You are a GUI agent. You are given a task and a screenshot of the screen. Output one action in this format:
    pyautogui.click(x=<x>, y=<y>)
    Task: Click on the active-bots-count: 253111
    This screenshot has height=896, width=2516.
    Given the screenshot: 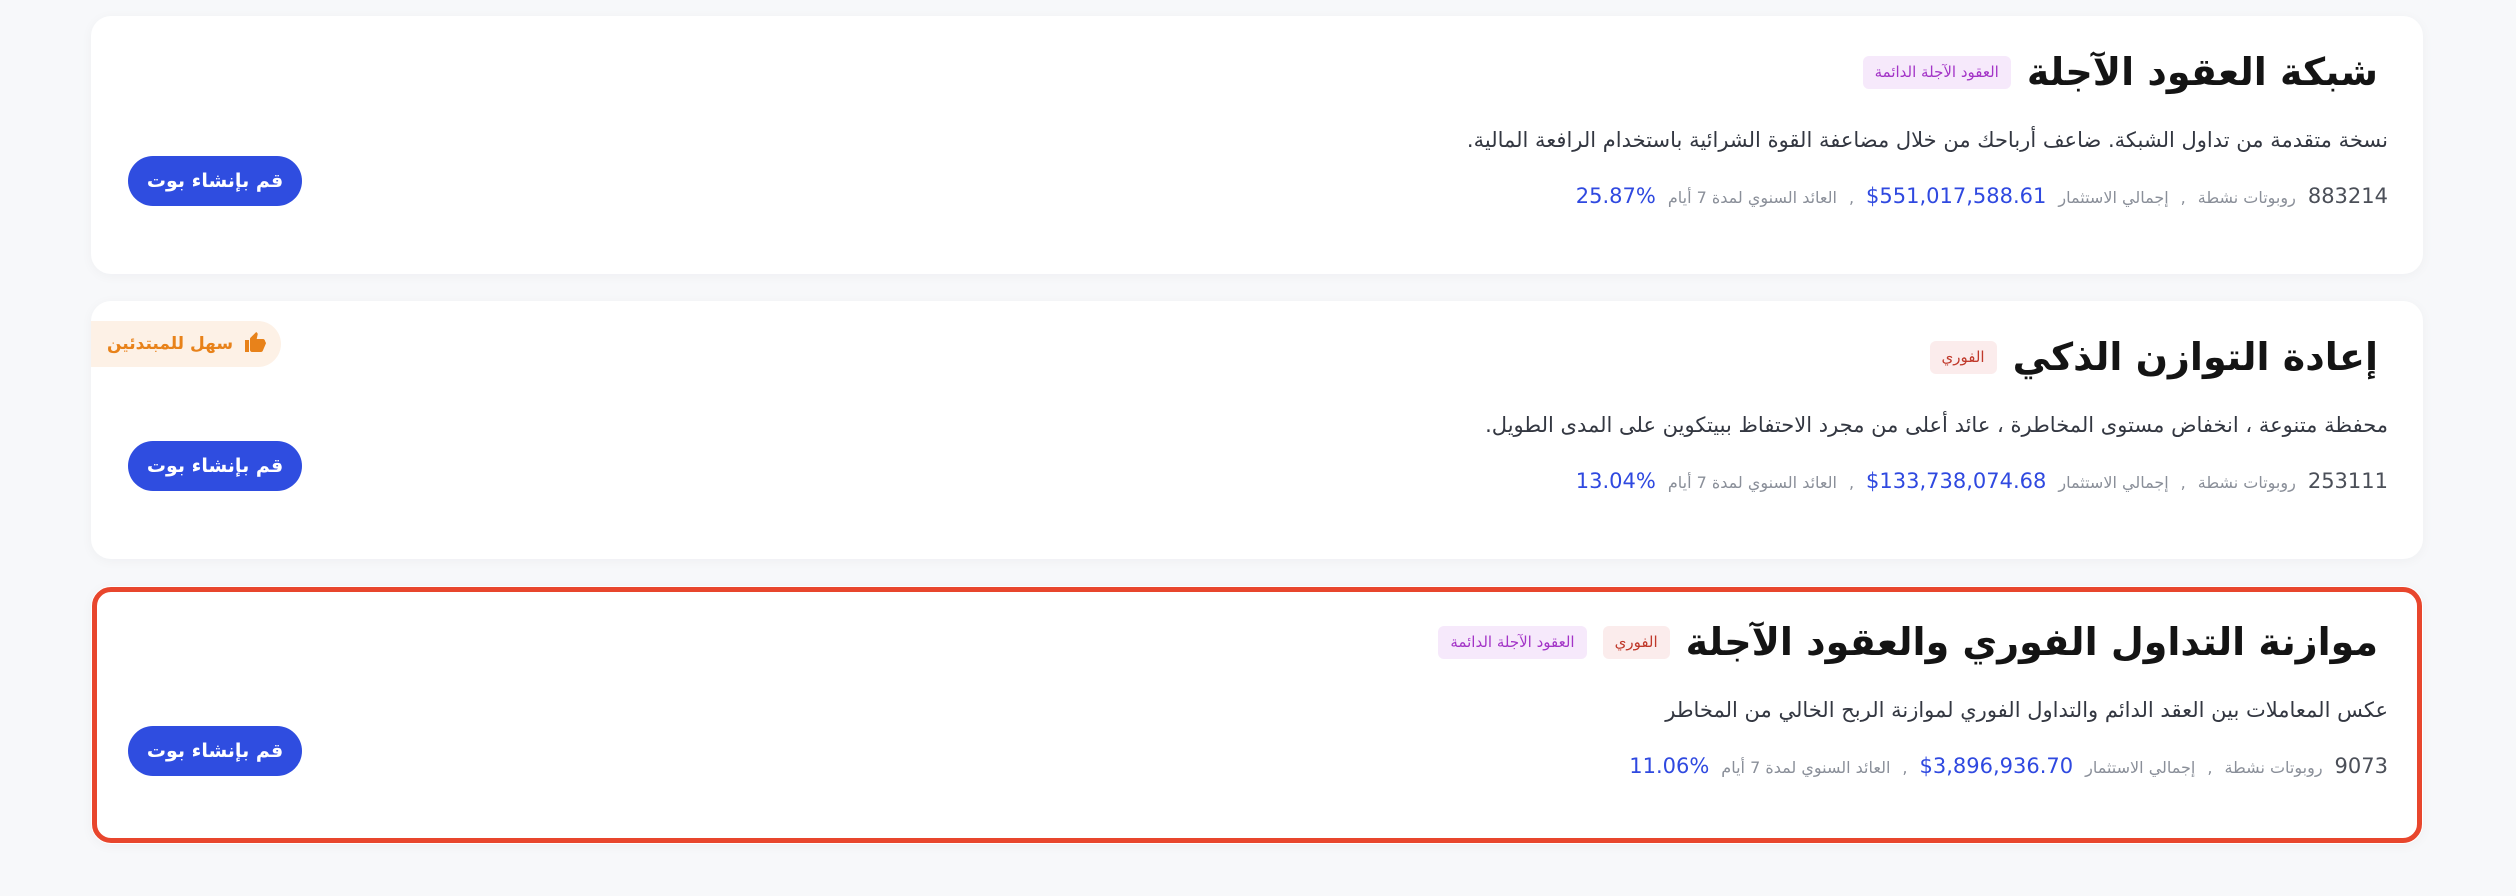 What is the action you would take?
    pyautogui.click(x=2347, y=481)
    